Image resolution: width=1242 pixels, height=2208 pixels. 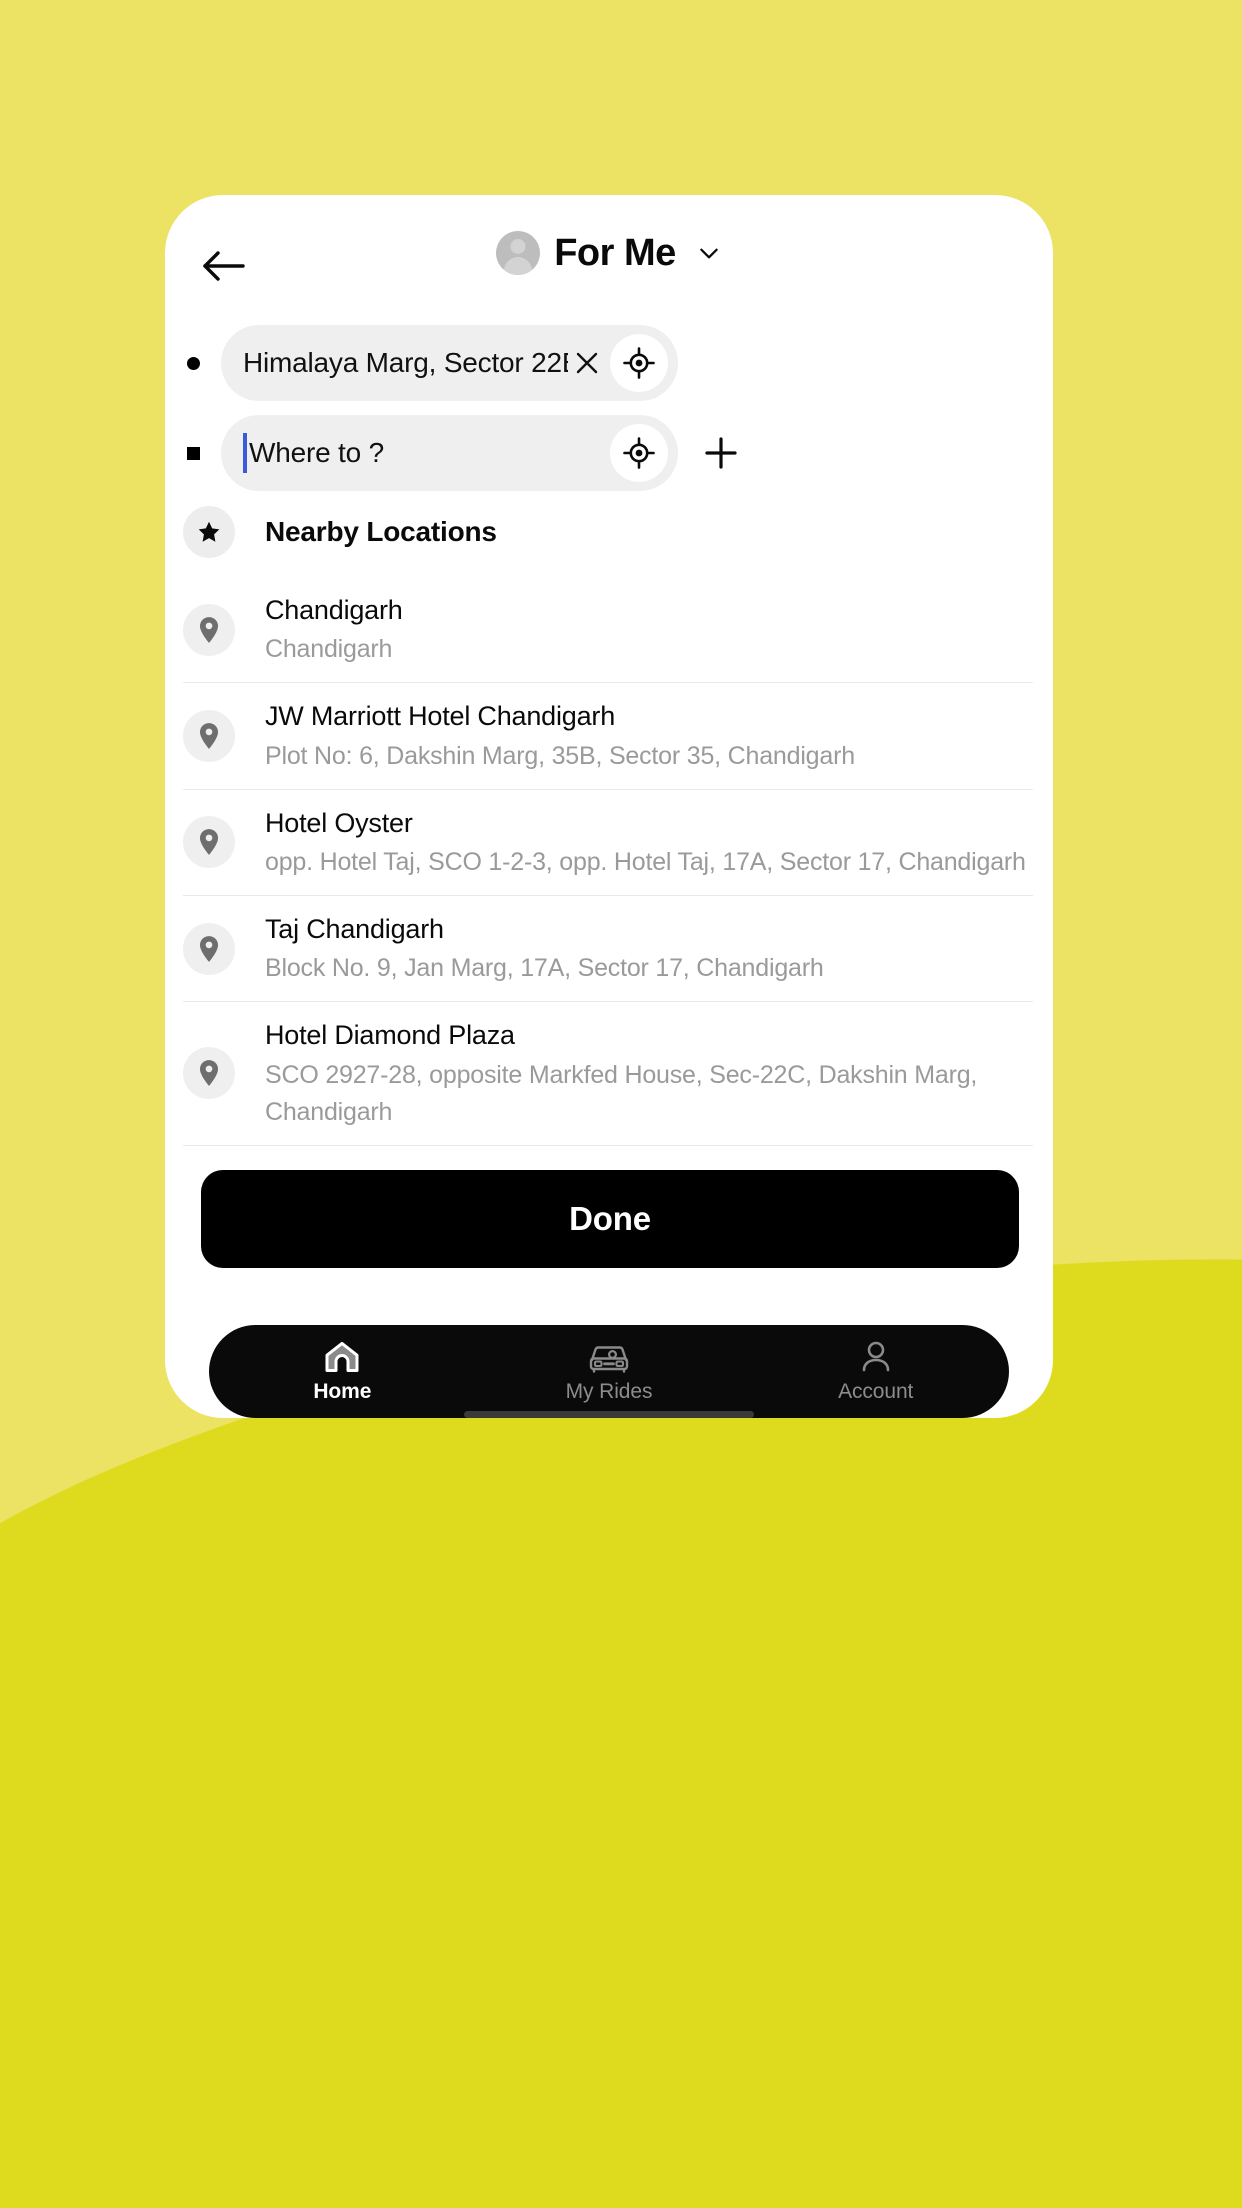 What do you see at coordinates (609, 1414) in the screenshot?
I see `home-gesture-bar` at bounding box center [609, 1414].